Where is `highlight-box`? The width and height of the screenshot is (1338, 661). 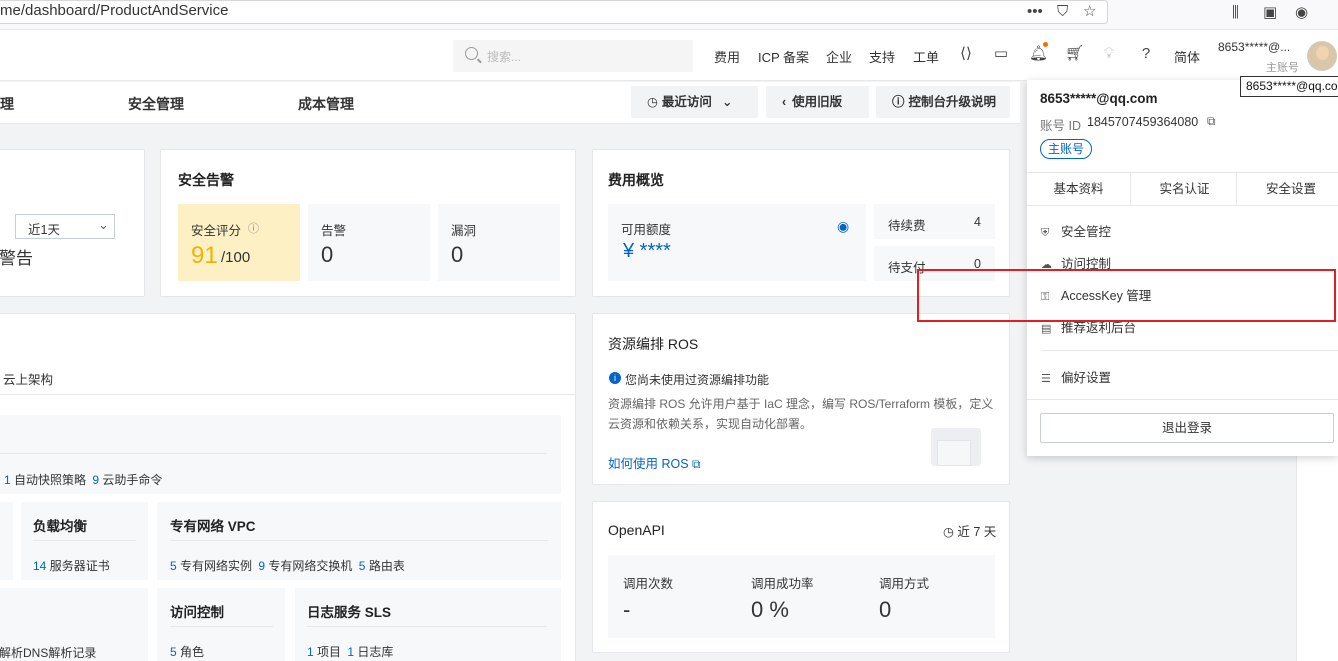 highlight-box is located at coordinates (1126, 295).